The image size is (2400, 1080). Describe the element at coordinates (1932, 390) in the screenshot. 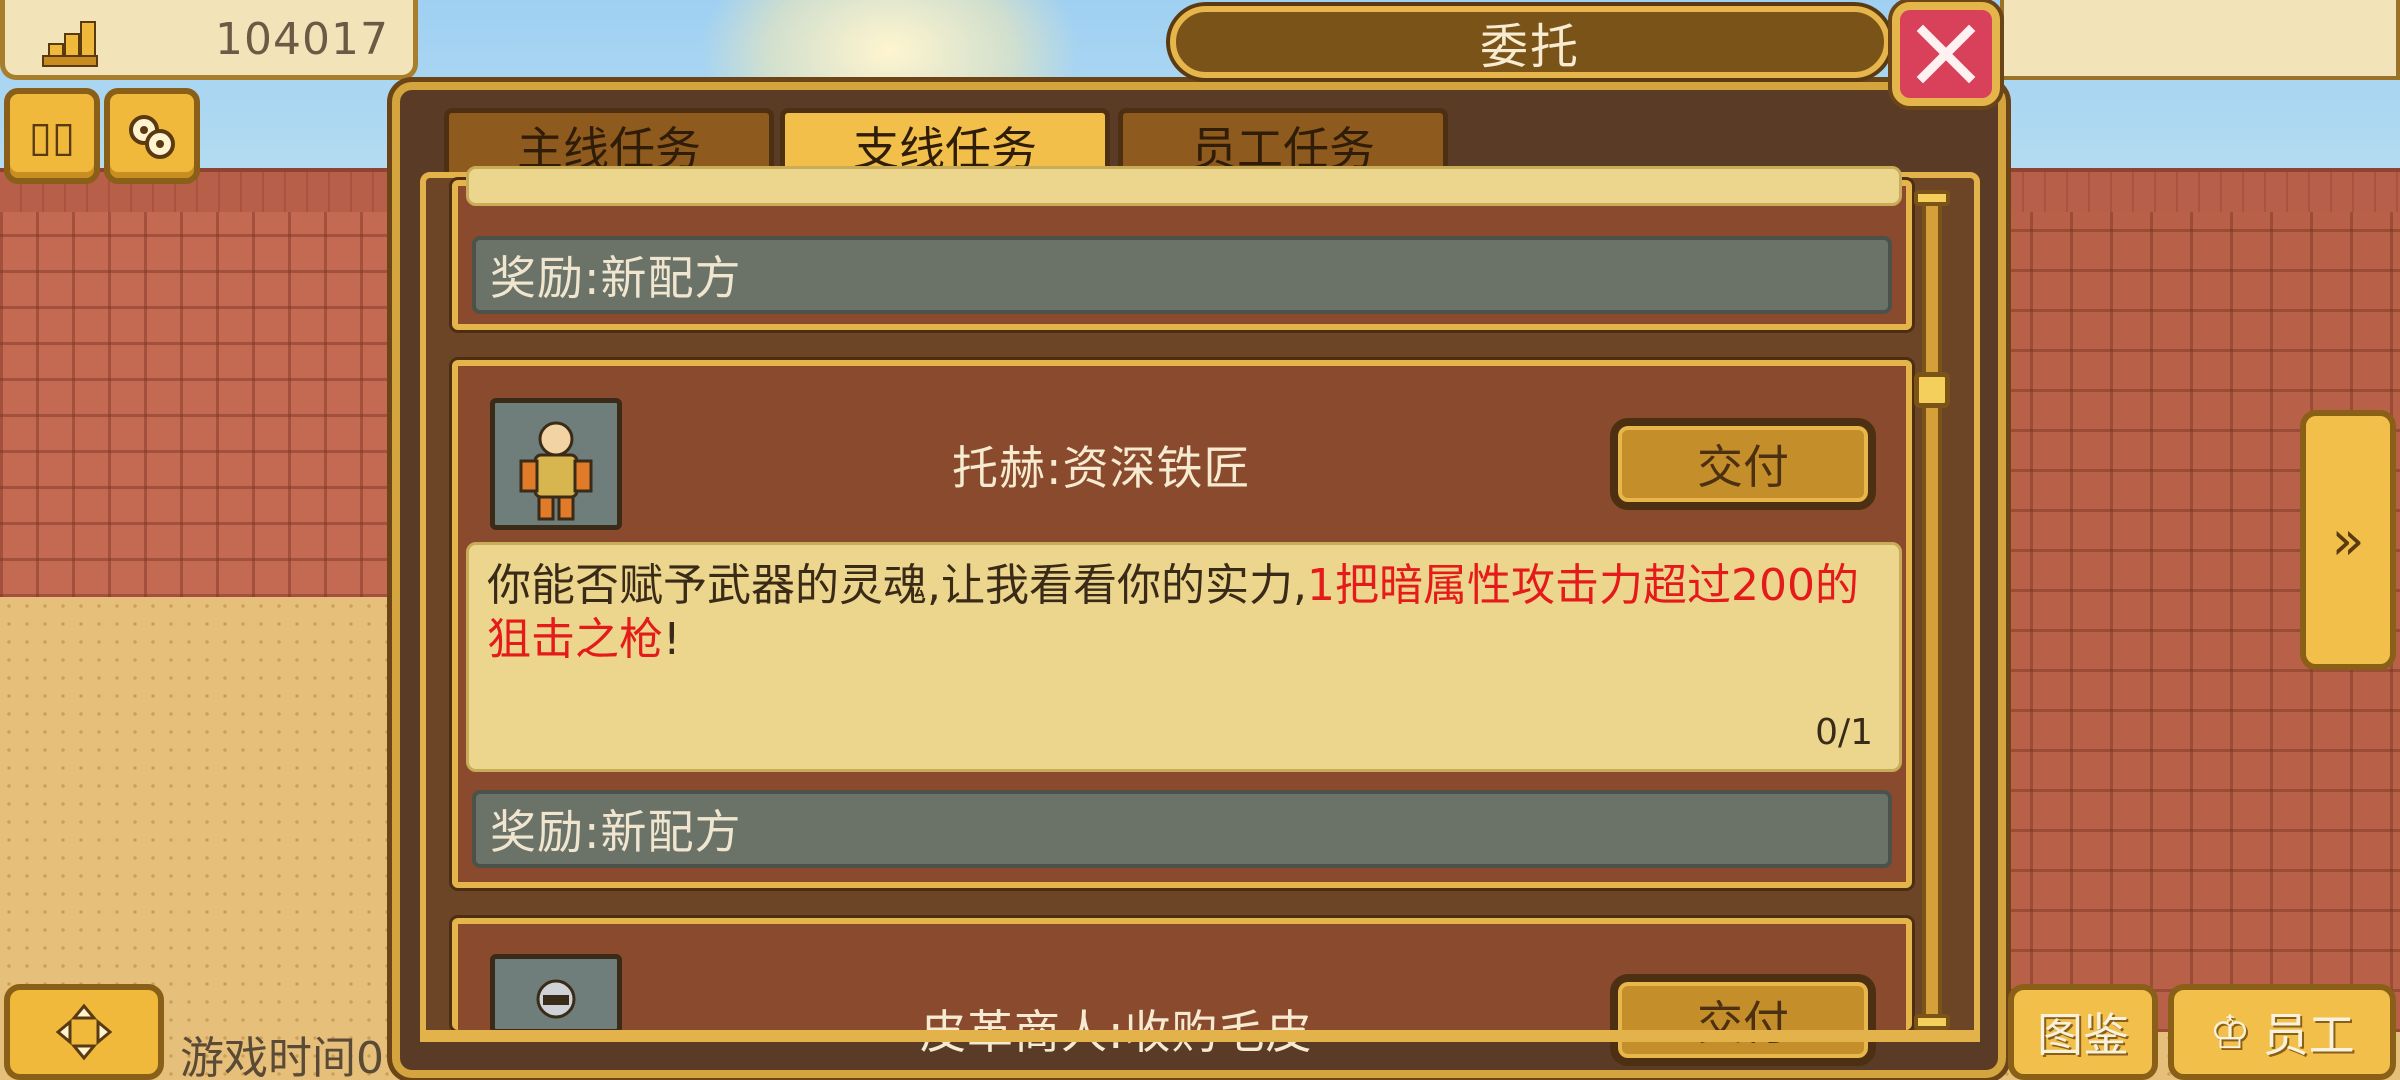

I see `scrollbar-thumb` at that location.